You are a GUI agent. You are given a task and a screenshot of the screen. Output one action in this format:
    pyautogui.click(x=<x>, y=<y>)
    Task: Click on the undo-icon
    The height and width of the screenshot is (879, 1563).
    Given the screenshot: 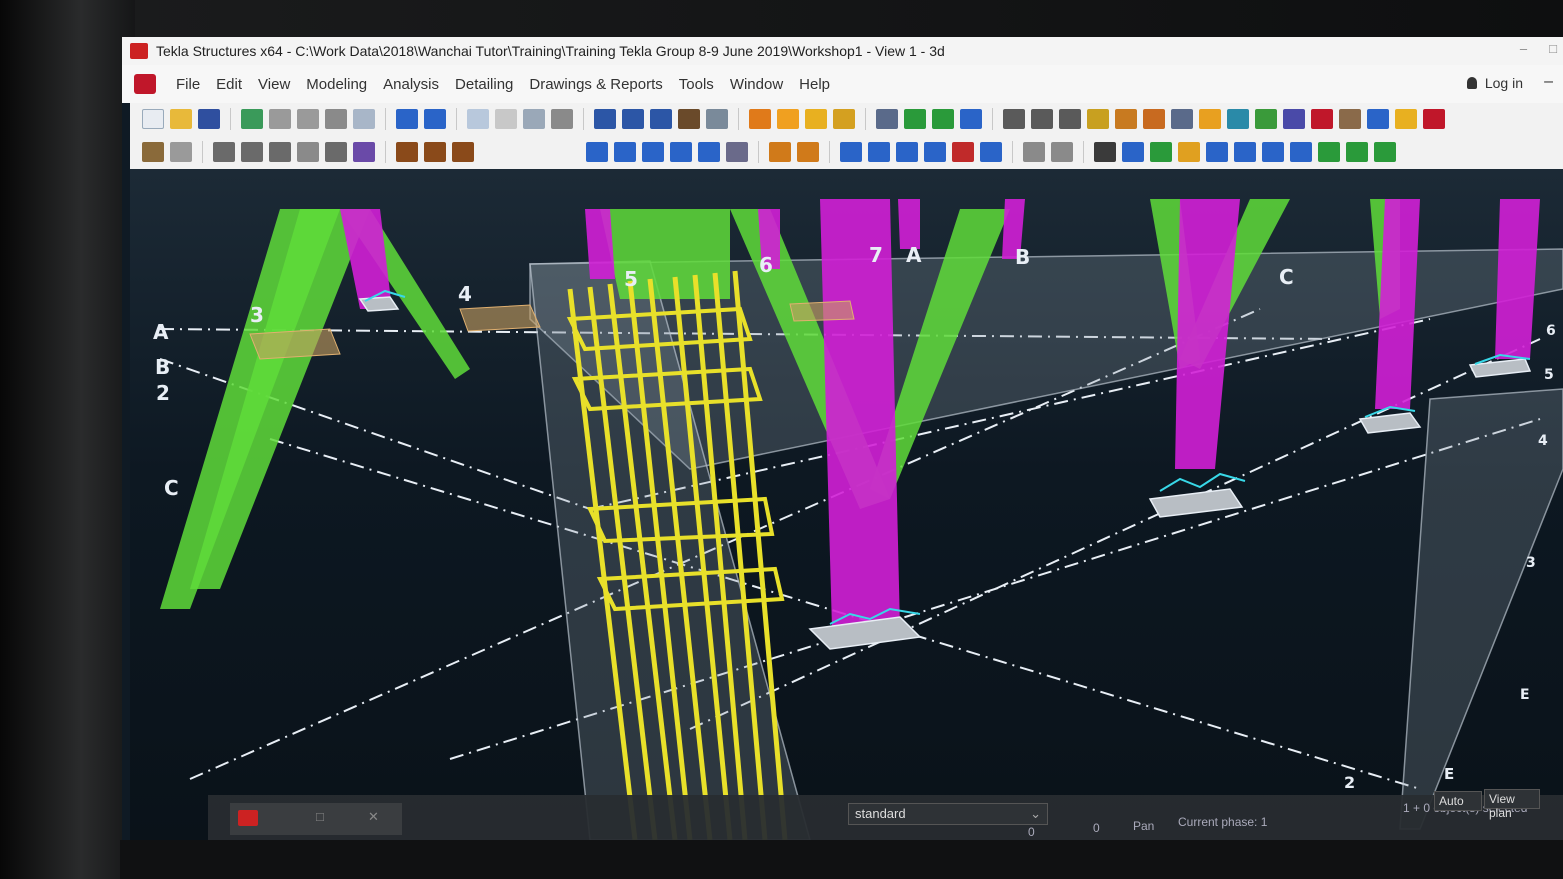 What is the action you would take?
    pyautogui.click(x=407, y=119)
    